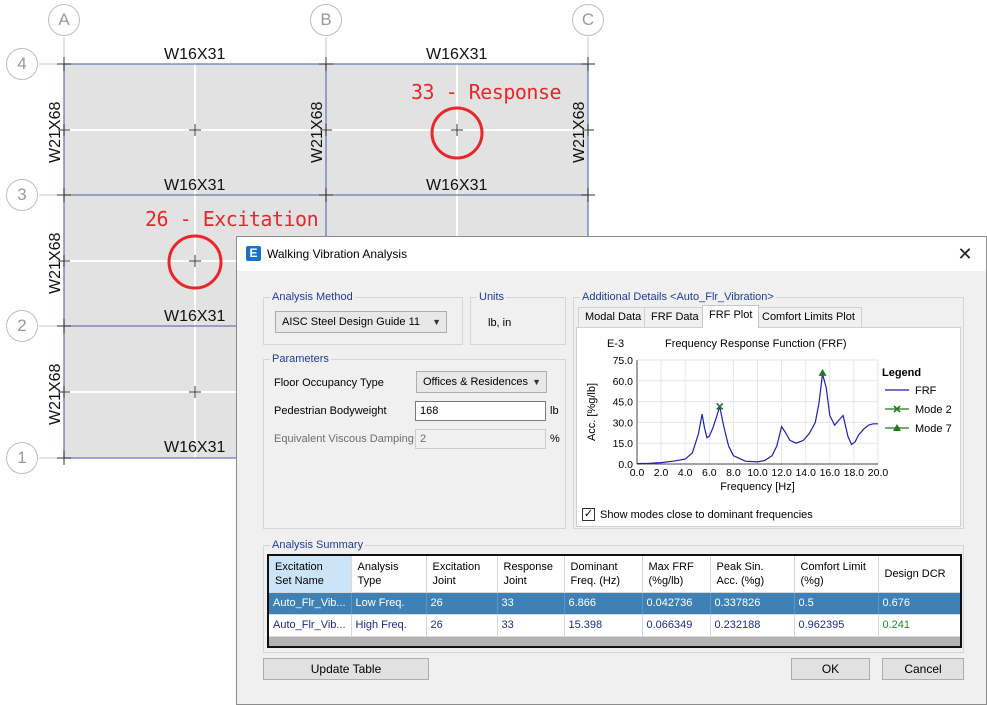 This screenshot has width=987, height=705. What do you see at coordinates (808, 317) in the screenshot?
I see `tab-comfort-limits-plot: Comfort Limits Plot` at bounding box center [808, 317].